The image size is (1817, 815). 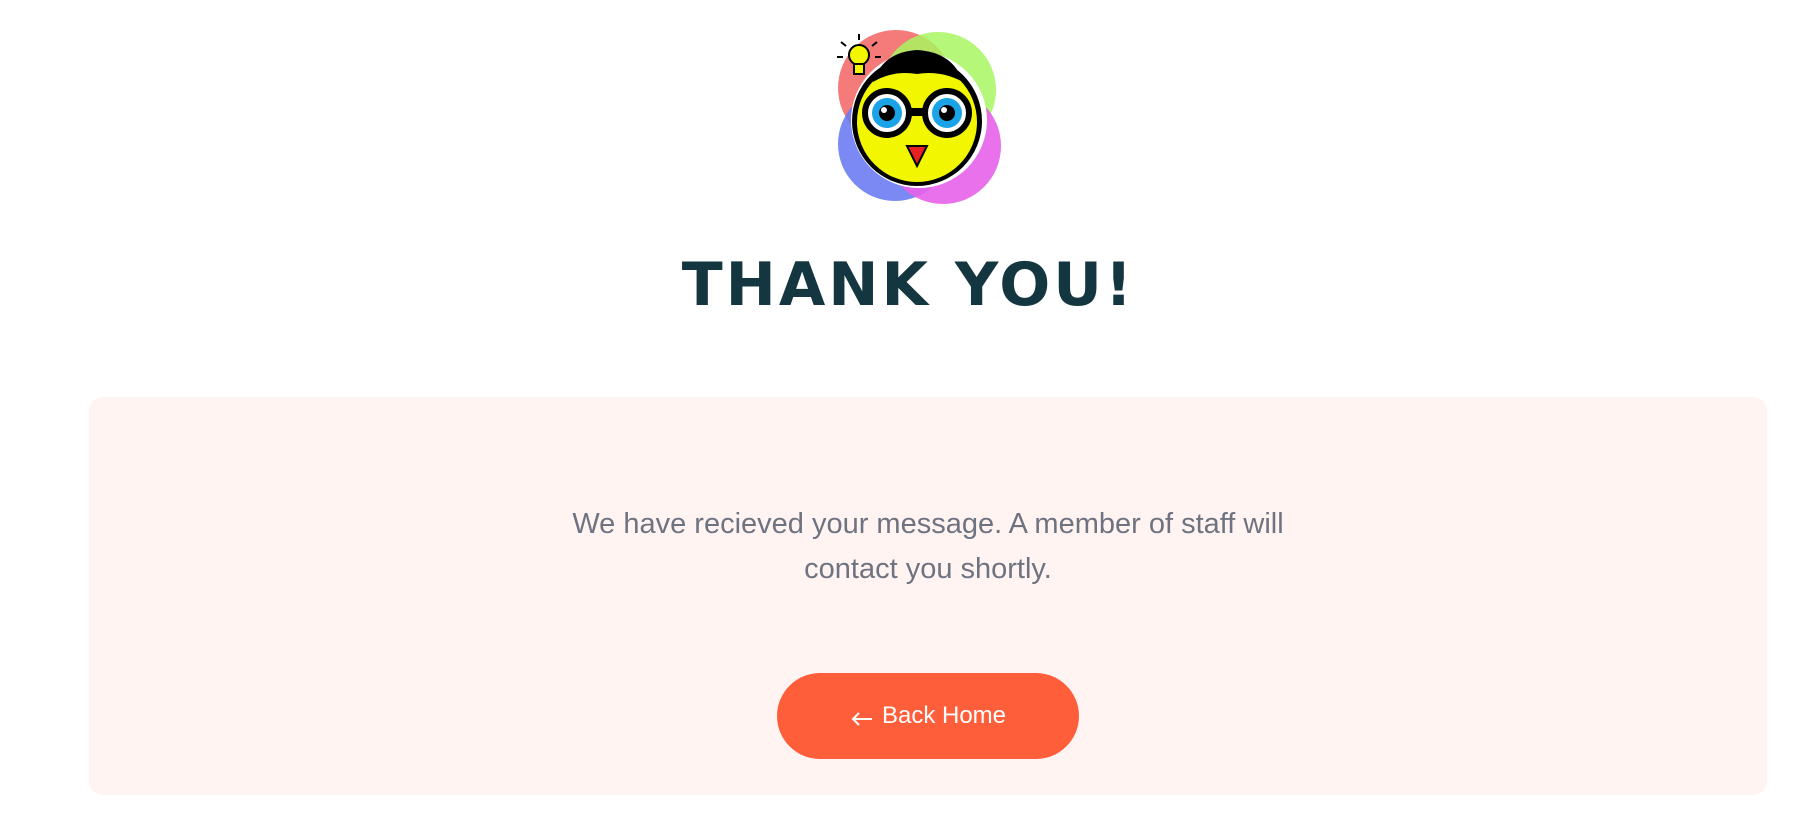 I want to click on arrow-left-icon, so click(x=862, y=716).